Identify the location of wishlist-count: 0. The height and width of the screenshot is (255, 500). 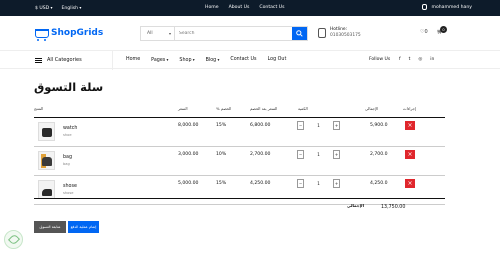
(426, 32).